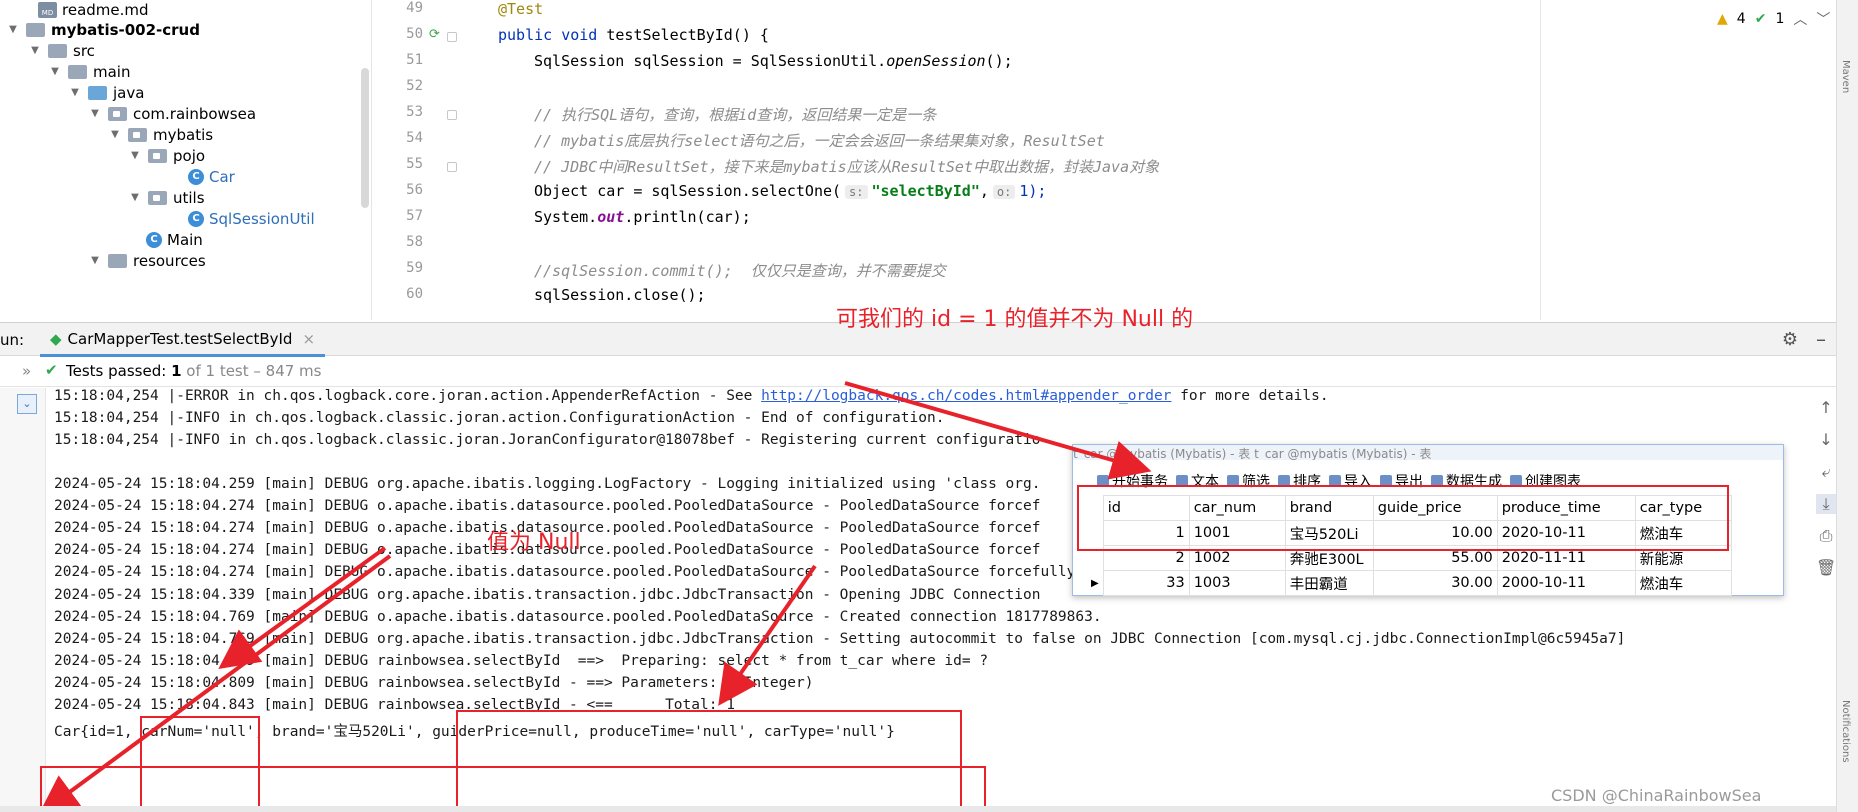 This screenshot has width=1858, height=812. What do you see at coordinates (1656, 795) in the screenshot?
I see `watermark: CSDN @ChinaRainbowSea` at bounding box center [1656, 795].